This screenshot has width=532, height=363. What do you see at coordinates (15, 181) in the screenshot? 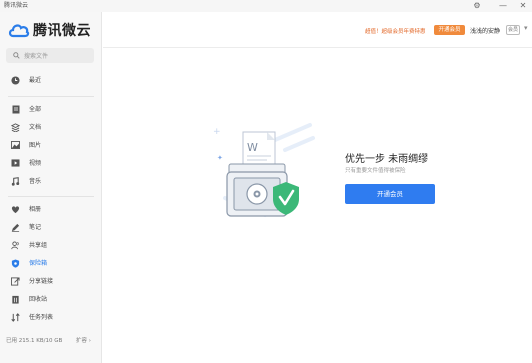
I see `music-icon` at bounding box center [15, 181].